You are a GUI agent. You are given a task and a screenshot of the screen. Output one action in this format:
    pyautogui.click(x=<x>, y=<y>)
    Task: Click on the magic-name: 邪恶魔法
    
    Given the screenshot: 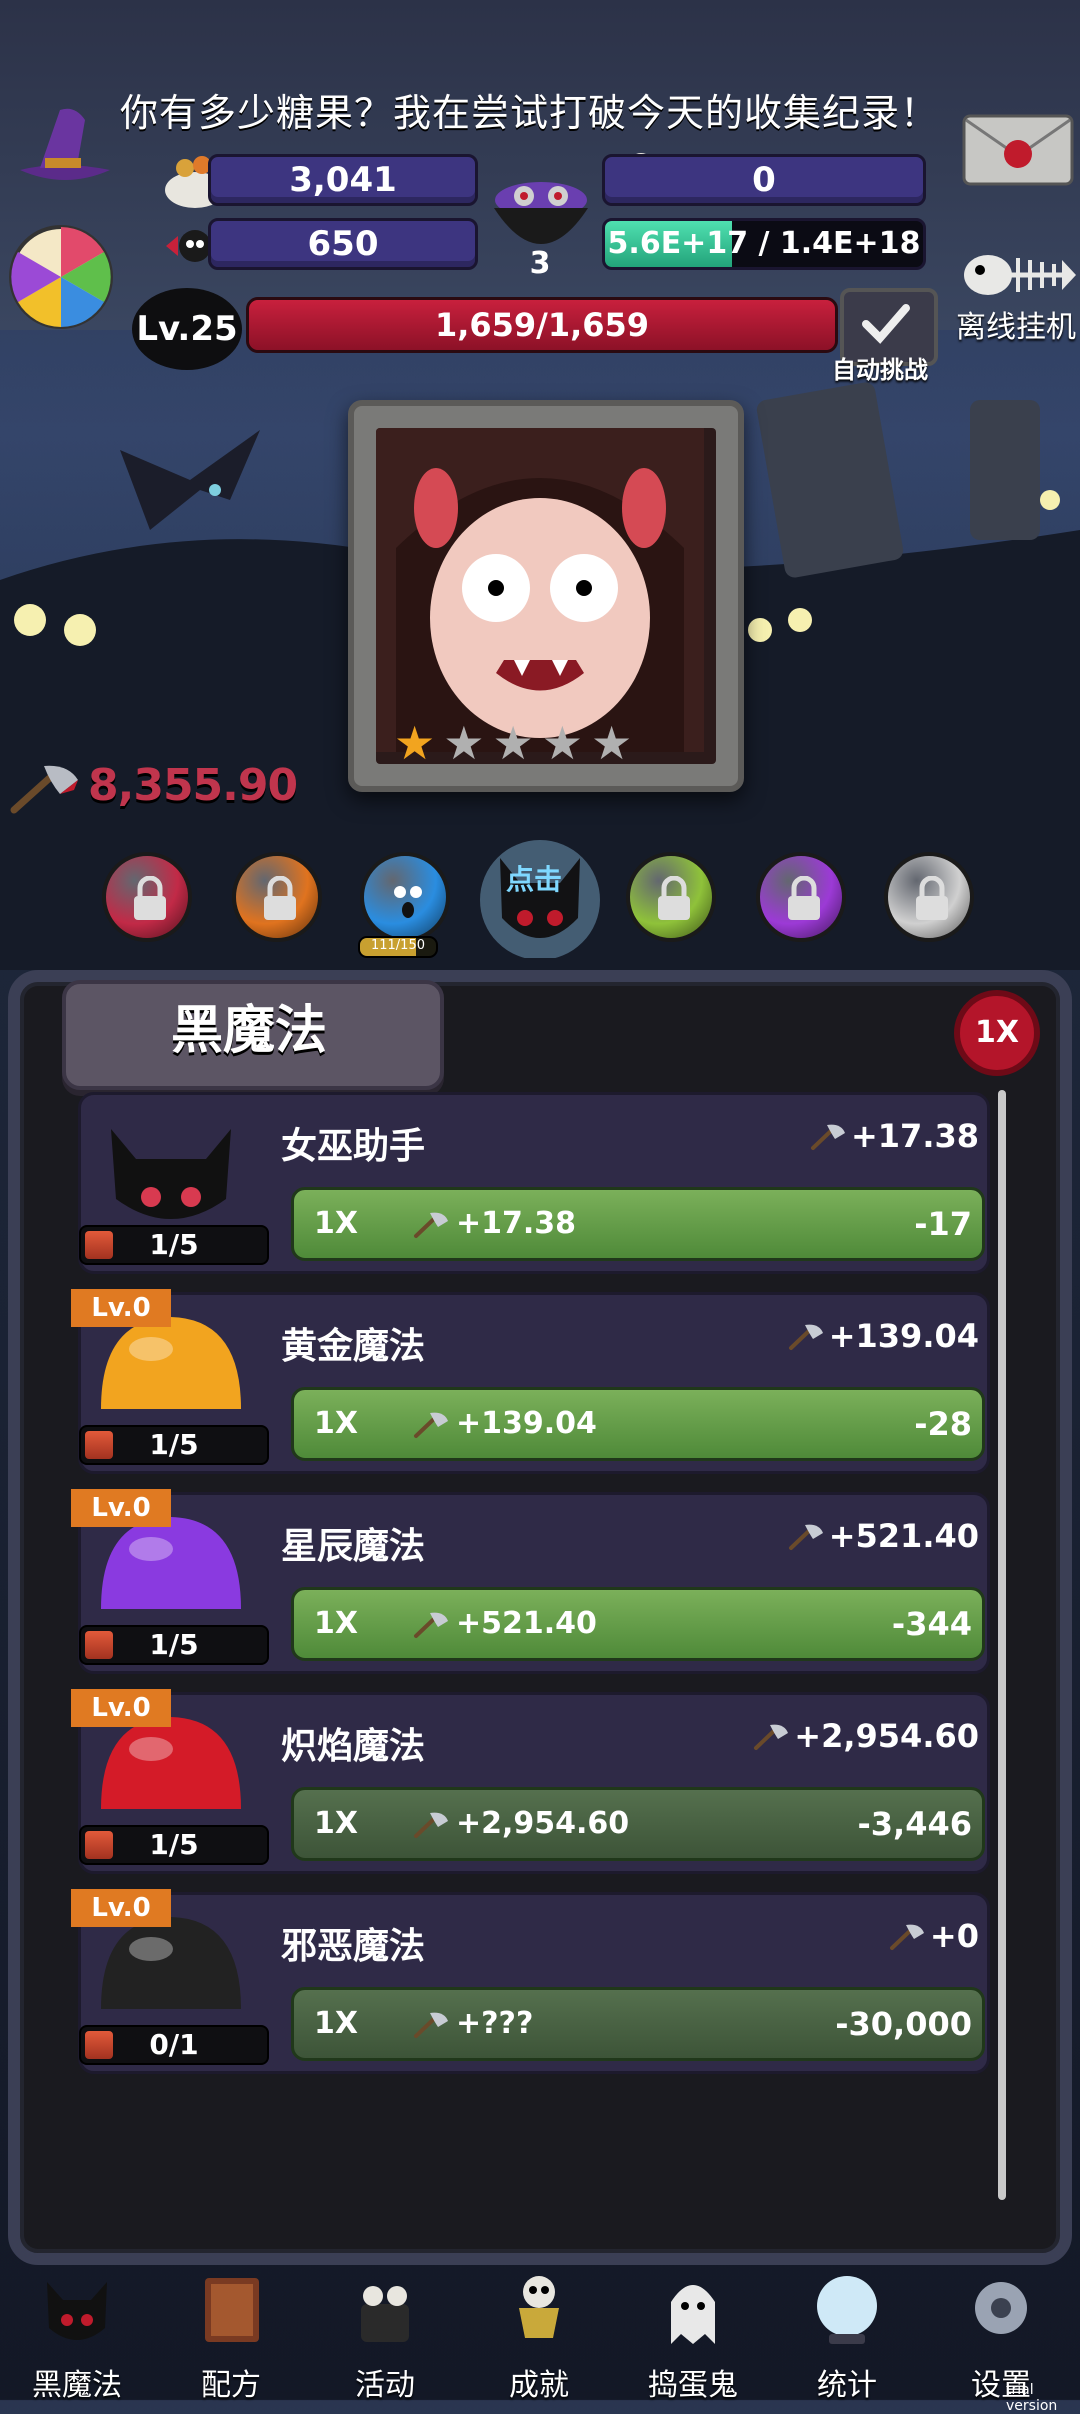 What is the action you would take?
    pyautogui.click(x=353, y=1946)
    